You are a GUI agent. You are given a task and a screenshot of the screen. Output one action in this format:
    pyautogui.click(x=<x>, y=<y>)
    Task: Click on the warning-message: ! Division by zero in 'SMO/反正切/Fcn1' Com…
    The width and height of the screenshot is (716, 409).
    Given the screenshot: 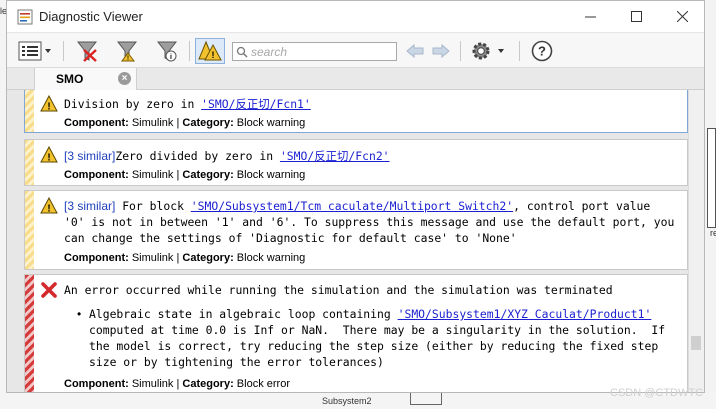 What is the action you would take?
    pyautogui.click(x=356, y=111)
    